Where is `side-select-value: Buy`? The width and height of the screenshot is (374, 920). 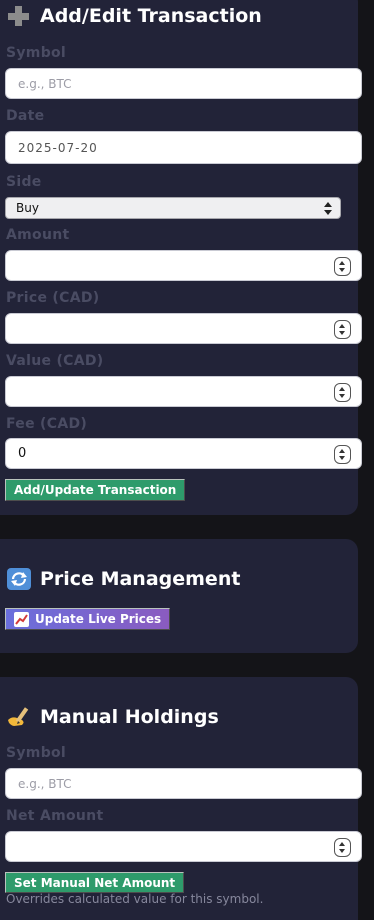 side-select-value: Buy is located at coordinates (27, 208).